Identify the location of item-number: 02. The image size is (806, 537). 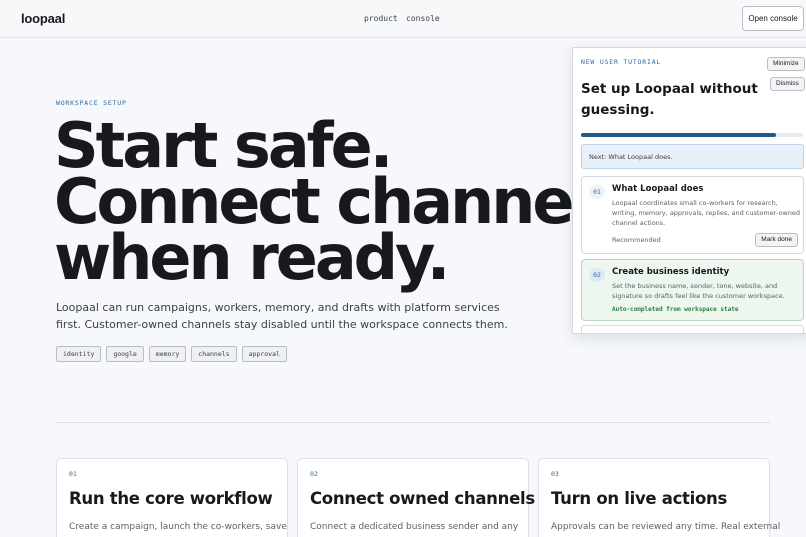
(597, 275).